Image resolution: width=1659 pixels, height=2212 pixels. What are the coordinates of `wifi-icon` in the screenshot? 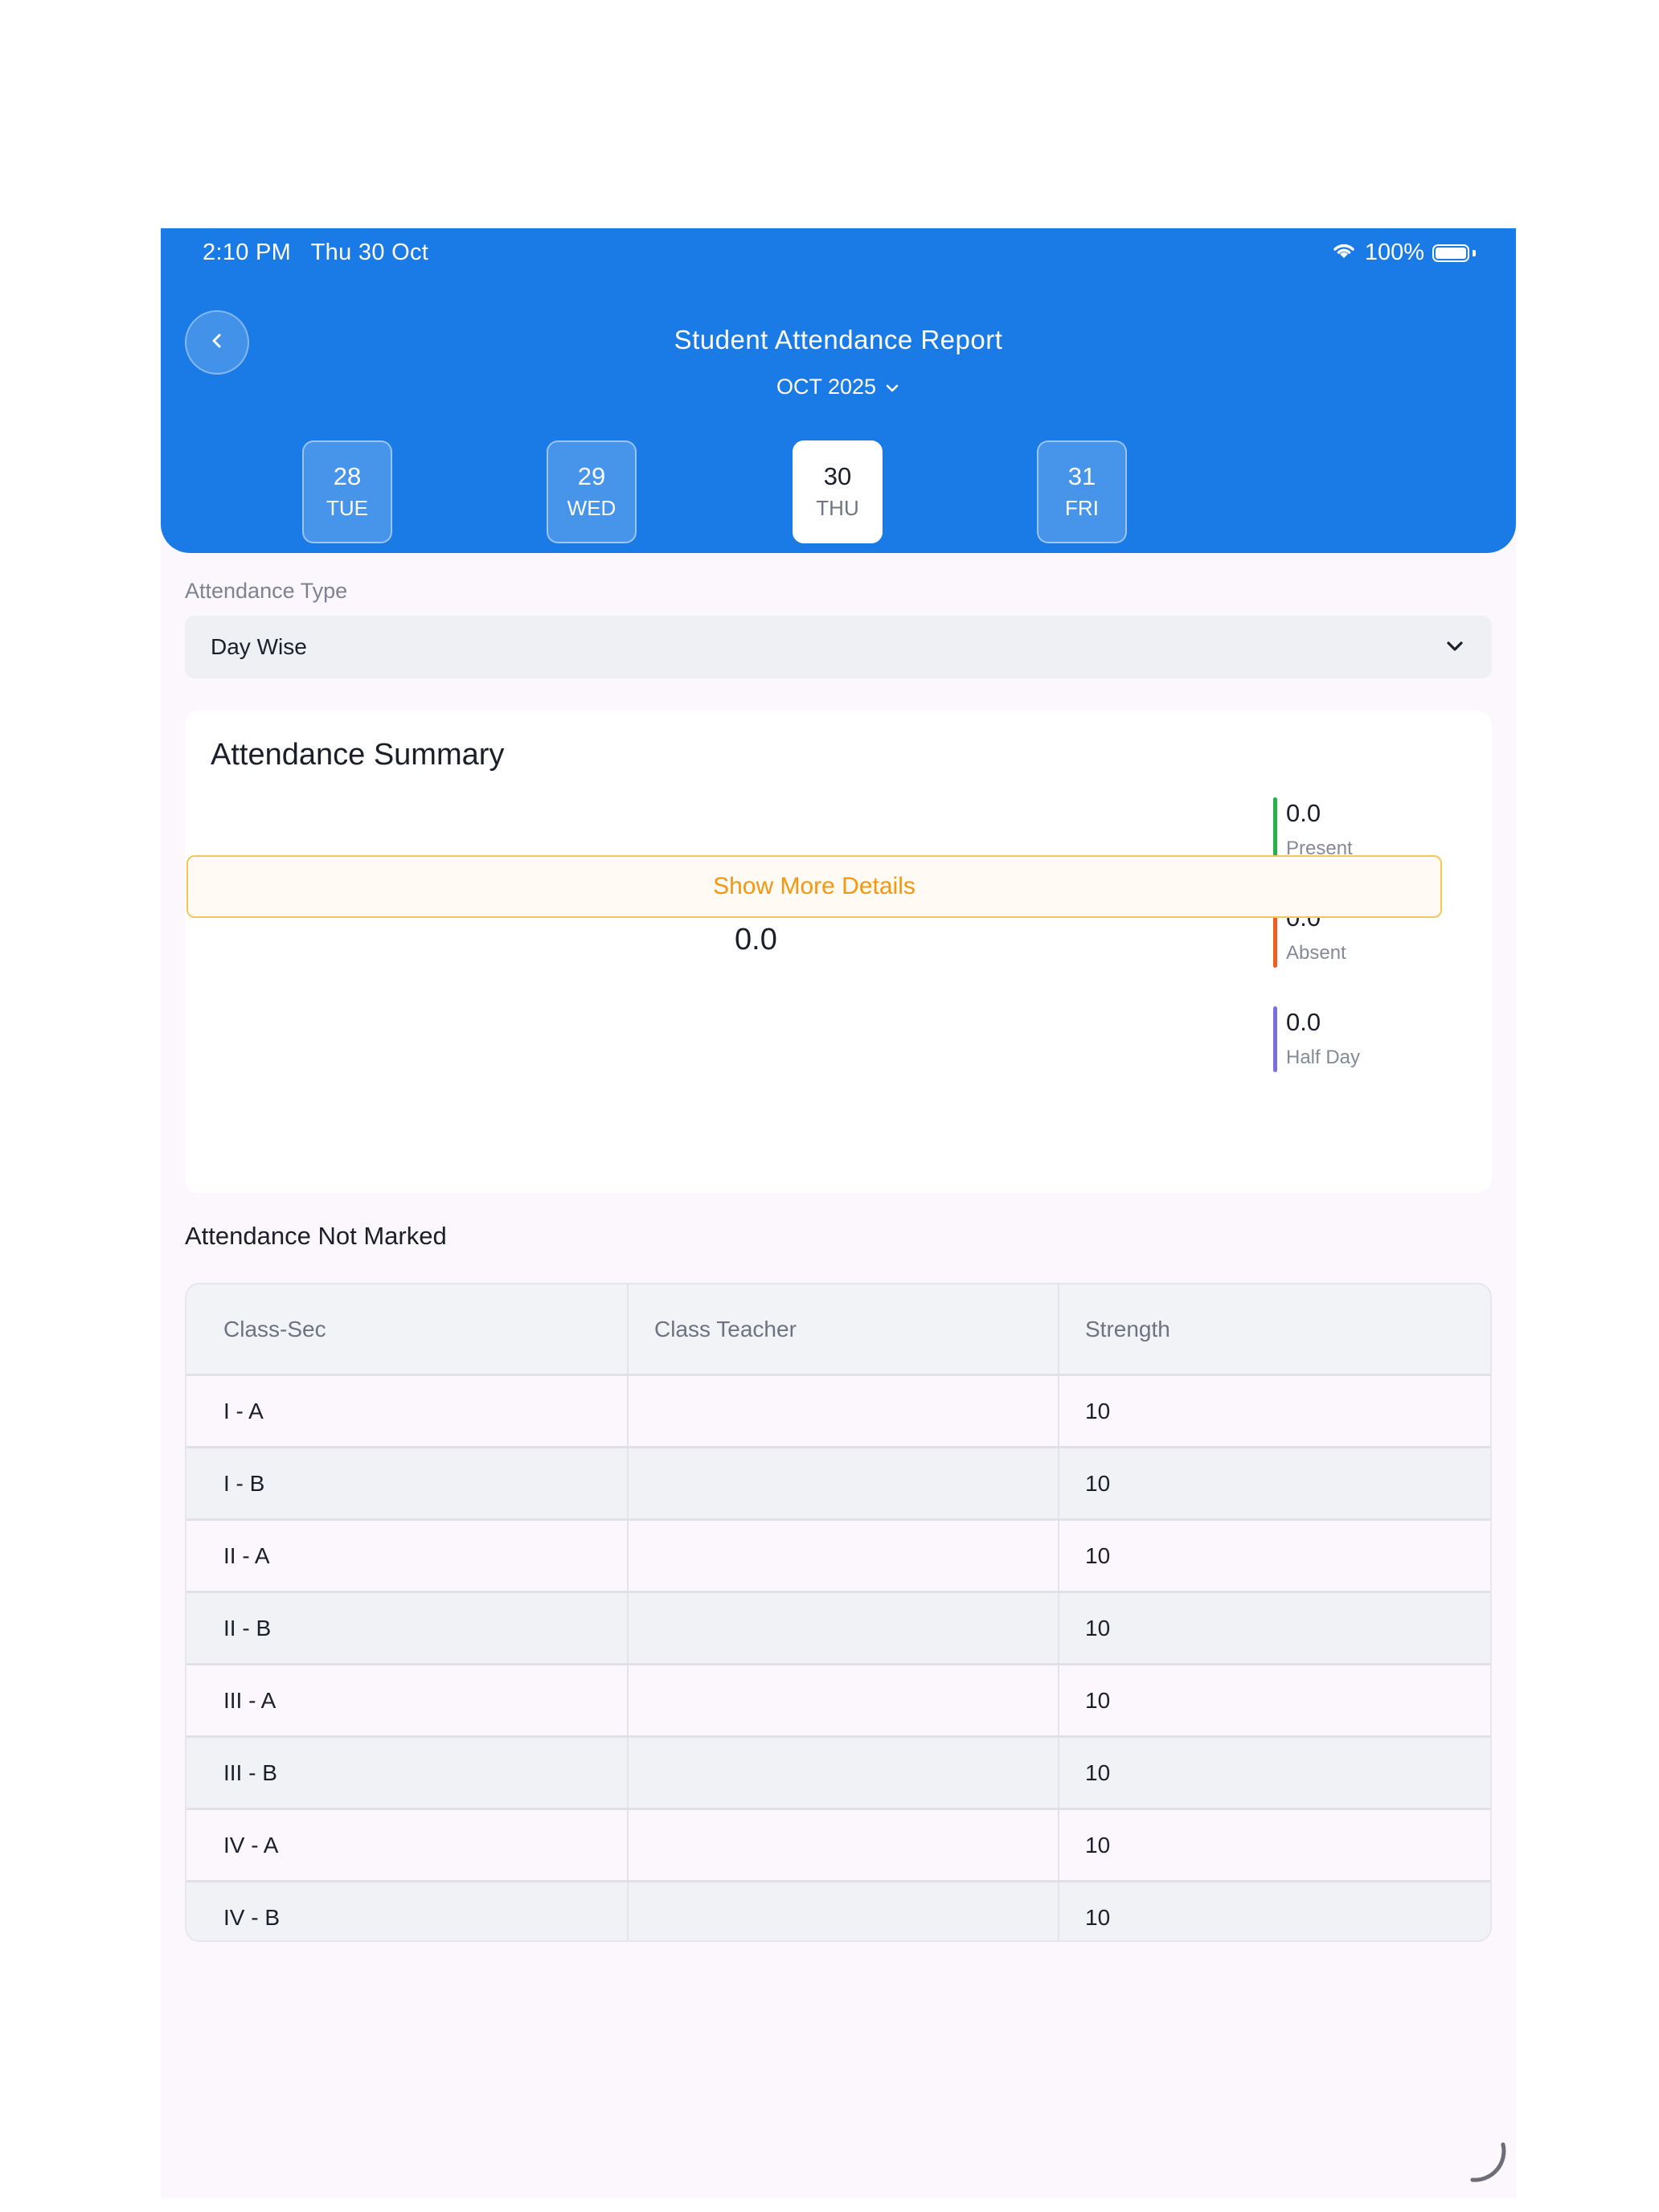 It's located at (1344, 253).